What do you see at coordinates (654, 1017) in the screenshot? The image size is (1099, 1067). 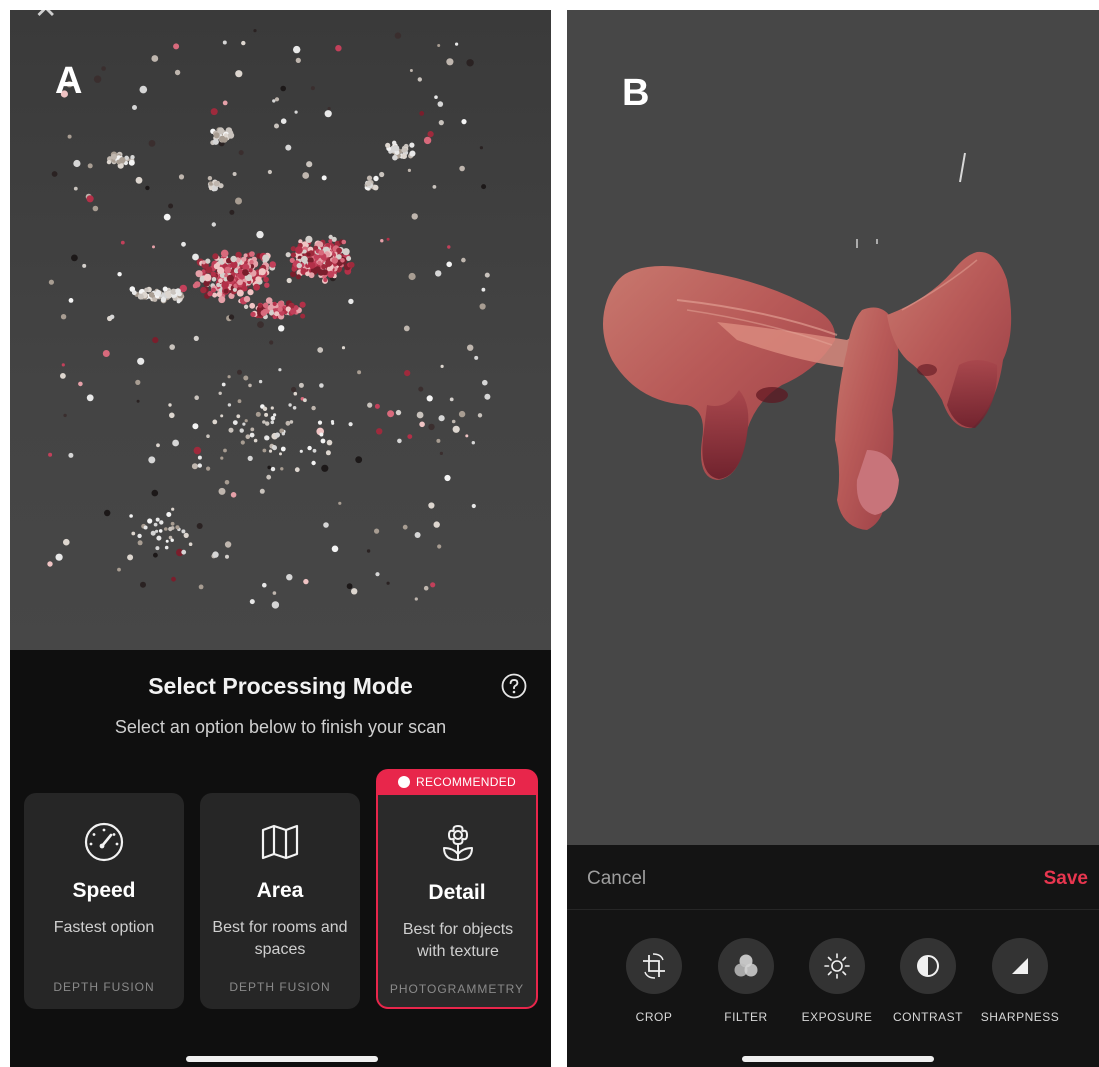 I see `tool-label: CROP` at bounding box center [654, 1017].